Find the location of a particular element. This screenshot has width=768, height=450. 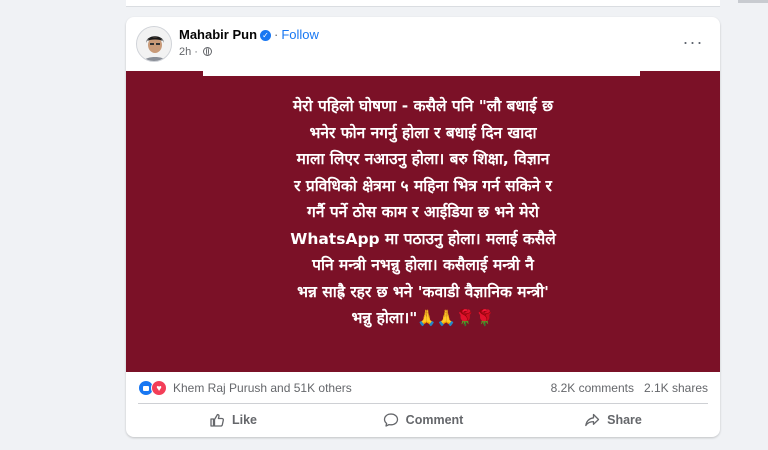

action-bar: Like Comment Share is located at coordinates (423, 420).